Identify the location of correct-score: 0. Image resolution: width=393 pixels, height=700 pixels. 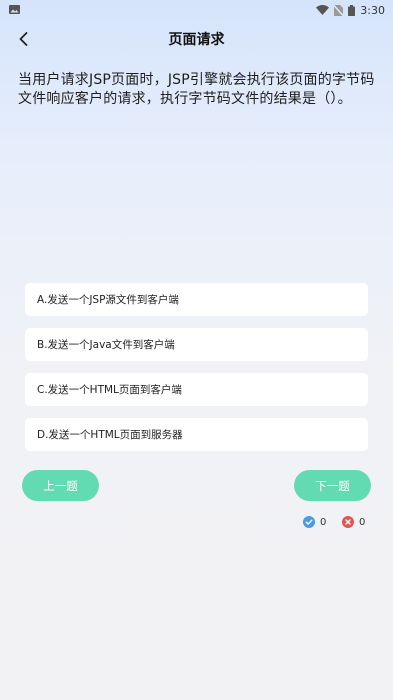
(314, 522).